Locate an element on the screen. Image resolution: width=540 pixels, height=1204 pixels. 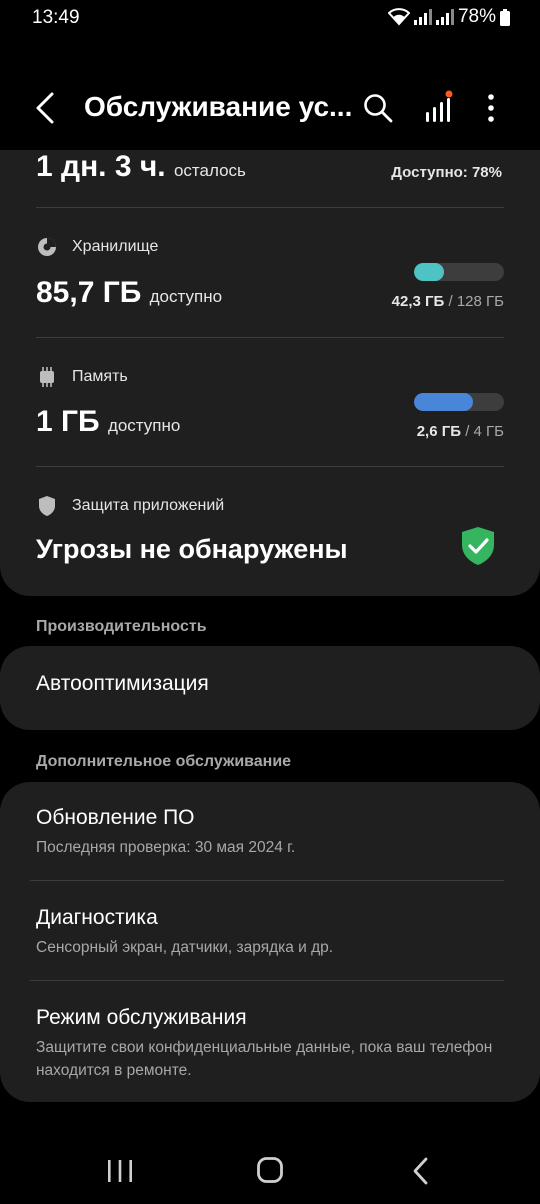
nav-back-button is located at coordinates (421, 1171).